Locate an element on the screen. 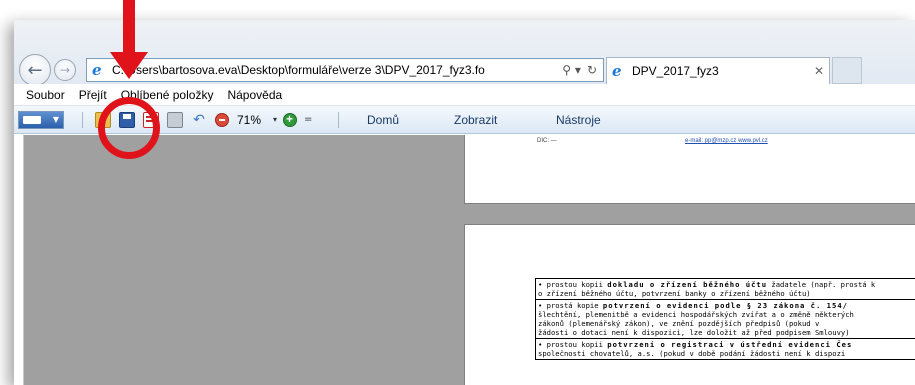  zoom-out-icon is located at coordinates (222, 119).